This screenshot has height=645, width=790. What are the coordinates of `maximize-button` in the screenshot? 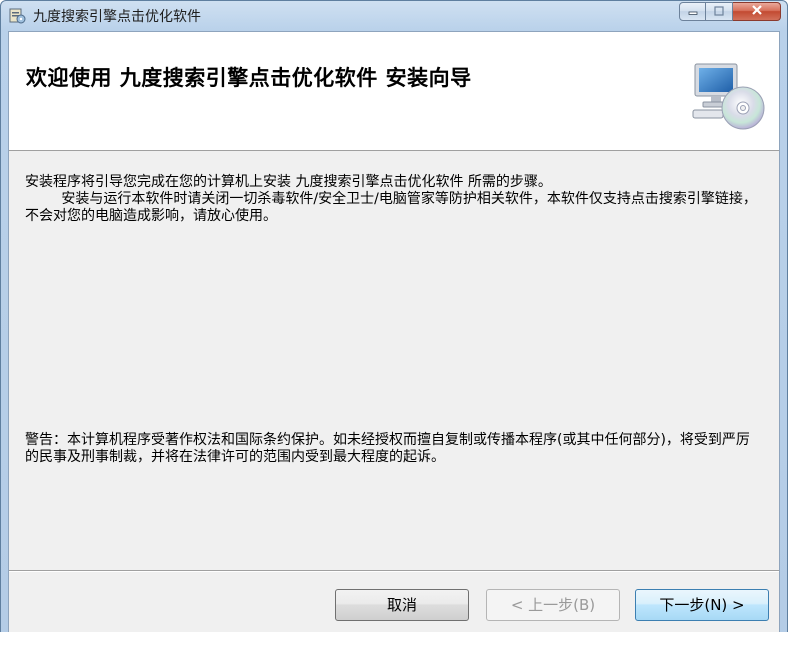 It's located at (719, 11).